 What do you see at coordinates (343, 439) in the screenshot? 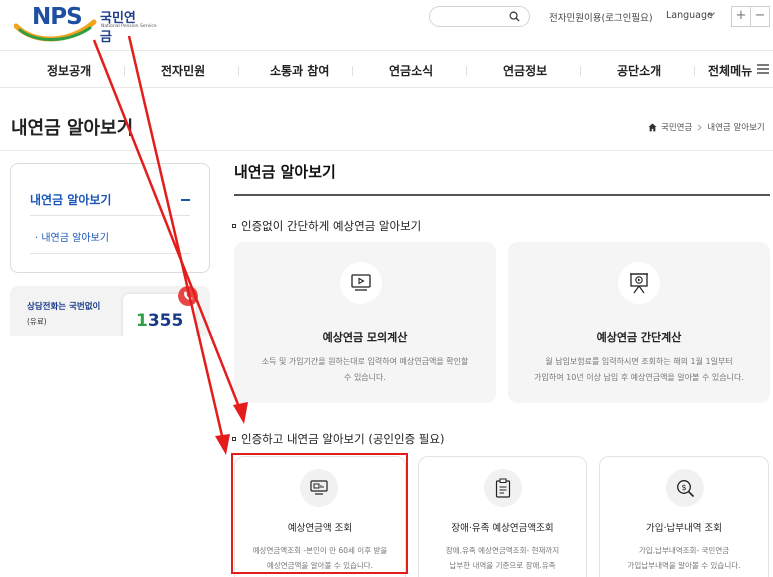
I see `section-heading-text: 인증하고 내연금 알아보기 (공인인증 필요)` at bounding box center [343, 439].